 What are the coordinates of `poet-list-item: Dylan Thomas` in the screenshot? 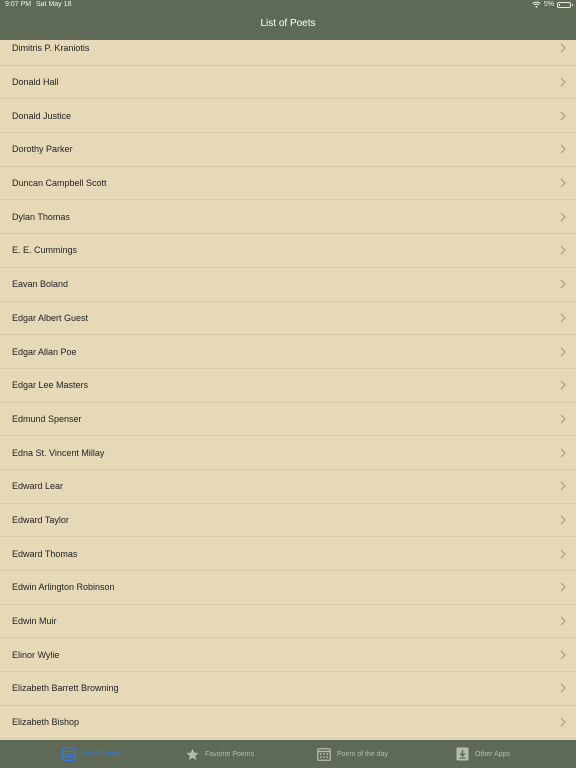 It's located at (288, 217).